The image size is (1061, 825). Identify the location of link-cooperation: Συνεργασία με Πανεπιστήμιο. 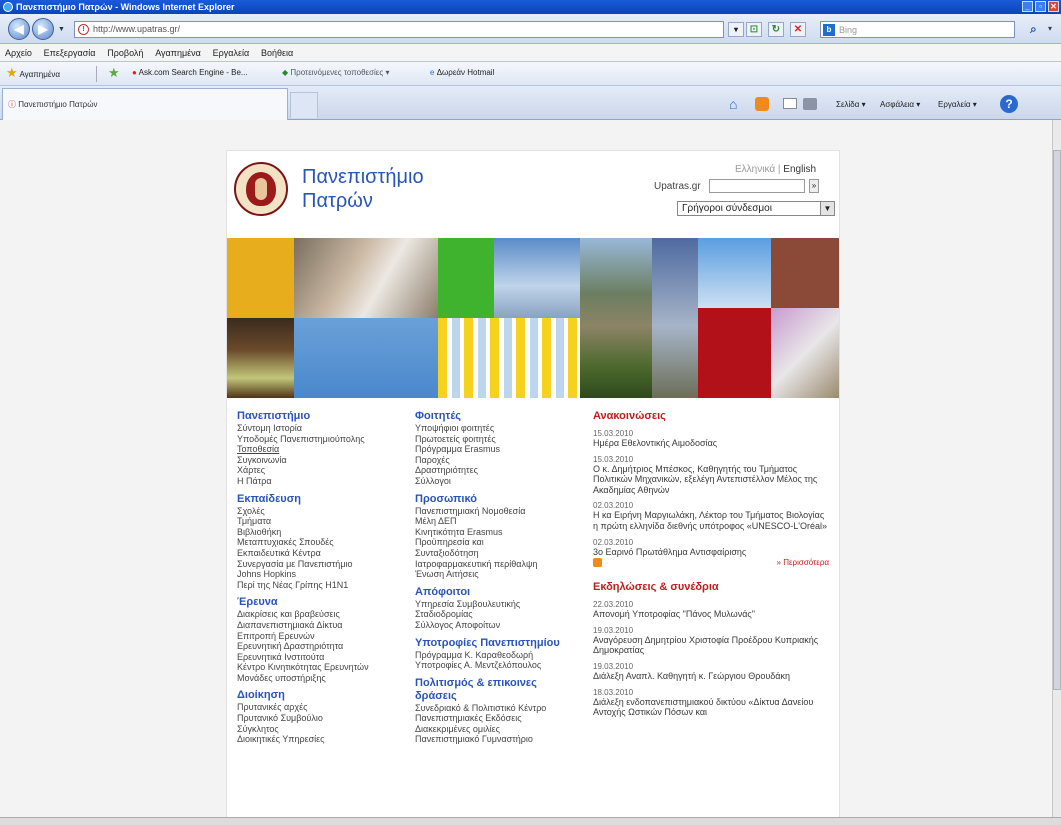
(322, 564).